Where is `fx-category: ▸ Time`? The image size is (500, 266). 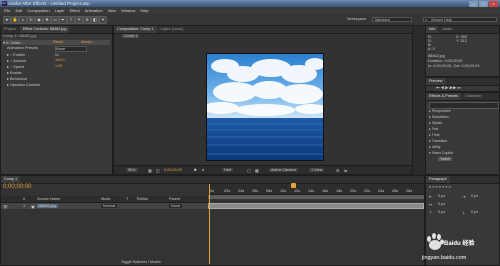 fx-category: ▸ Time is located at coordinates (434, 135).